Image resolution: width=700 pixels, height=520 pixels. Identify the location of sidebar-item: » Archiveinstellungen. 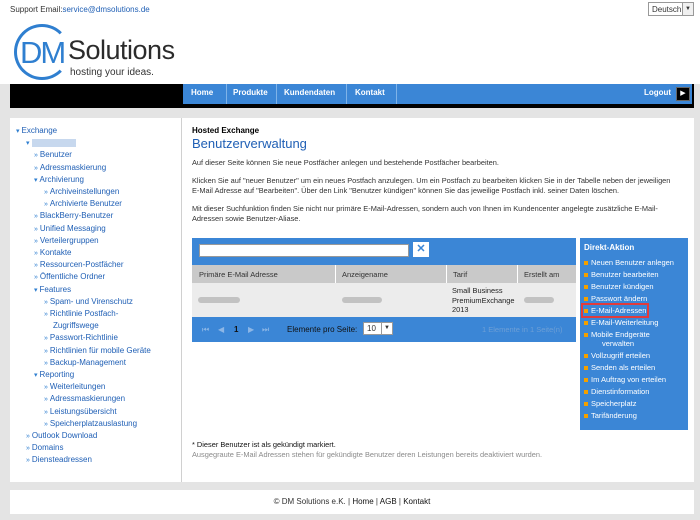
(81, 191).